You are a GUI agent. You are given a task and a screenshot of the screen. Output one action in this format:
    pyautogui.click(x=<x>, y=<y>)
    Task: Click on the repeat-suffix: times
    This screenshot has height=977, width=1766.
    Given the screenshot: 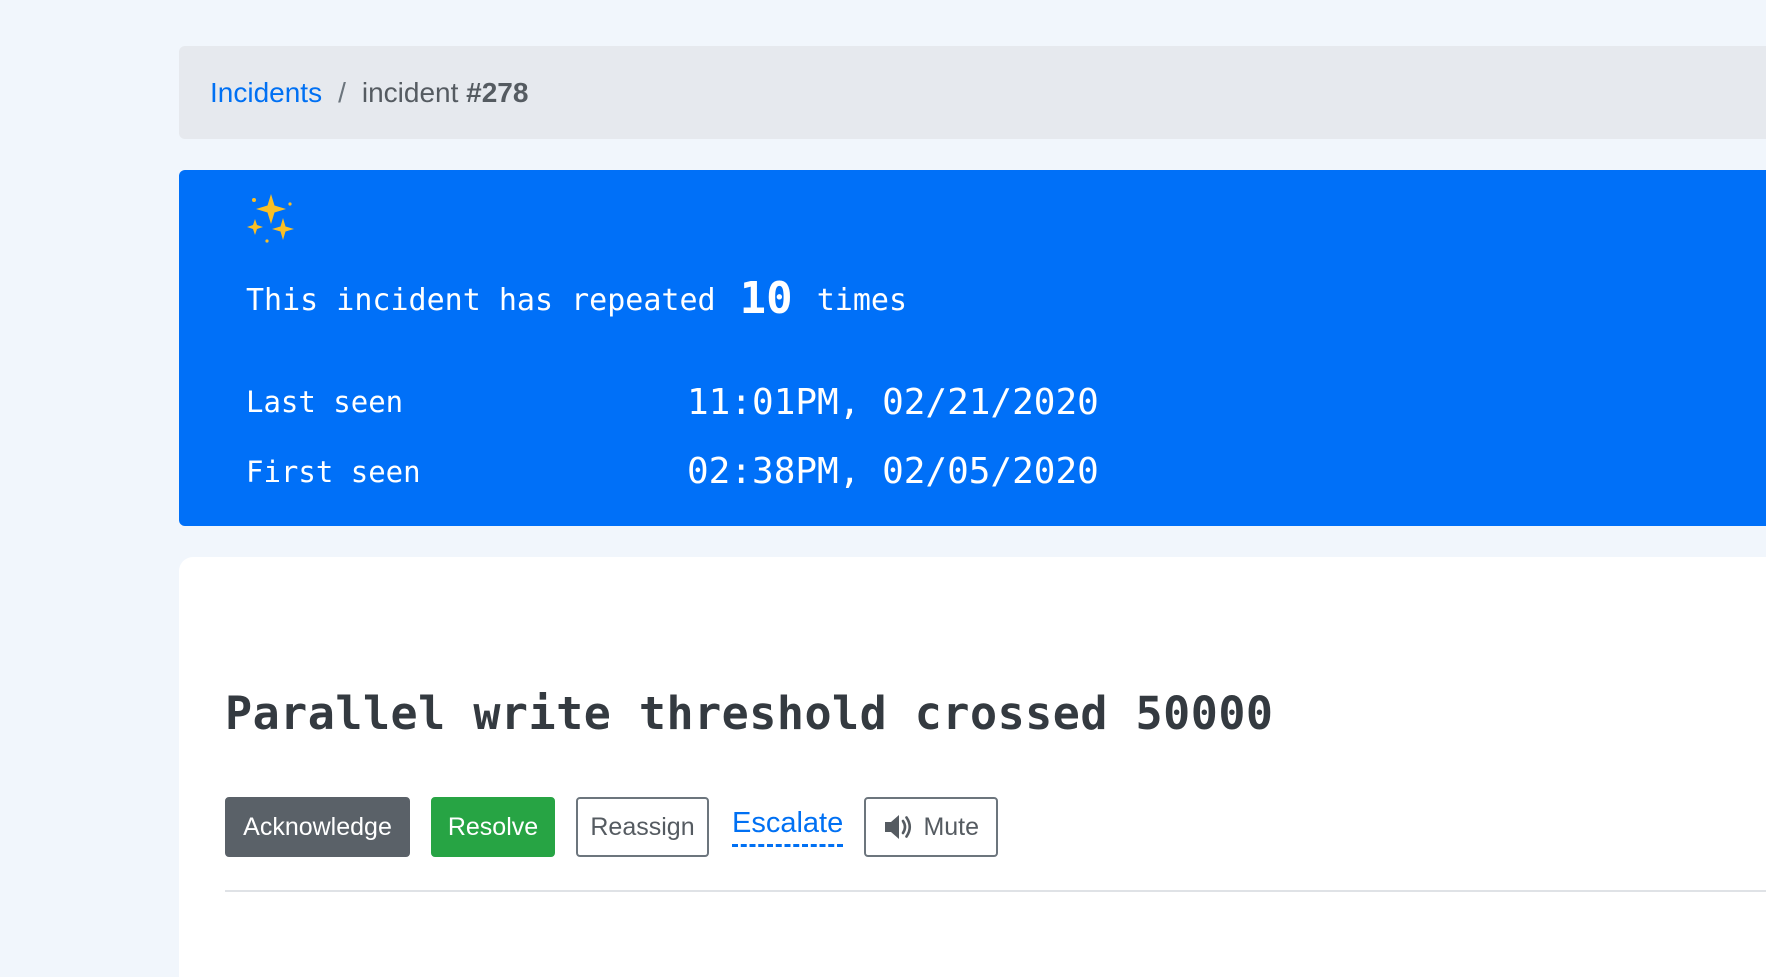 What is the action you would take?
    pyautogui.click(x=862, y=300)
    